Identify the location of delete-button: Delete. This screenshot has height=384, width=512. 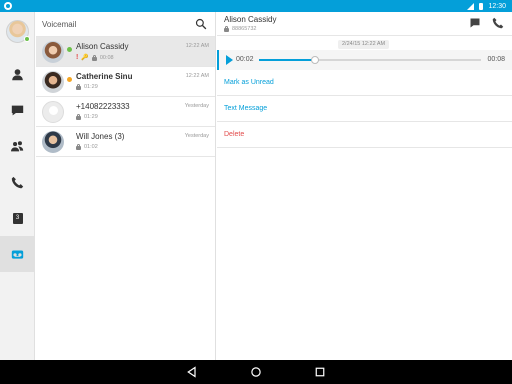
(364, 135).